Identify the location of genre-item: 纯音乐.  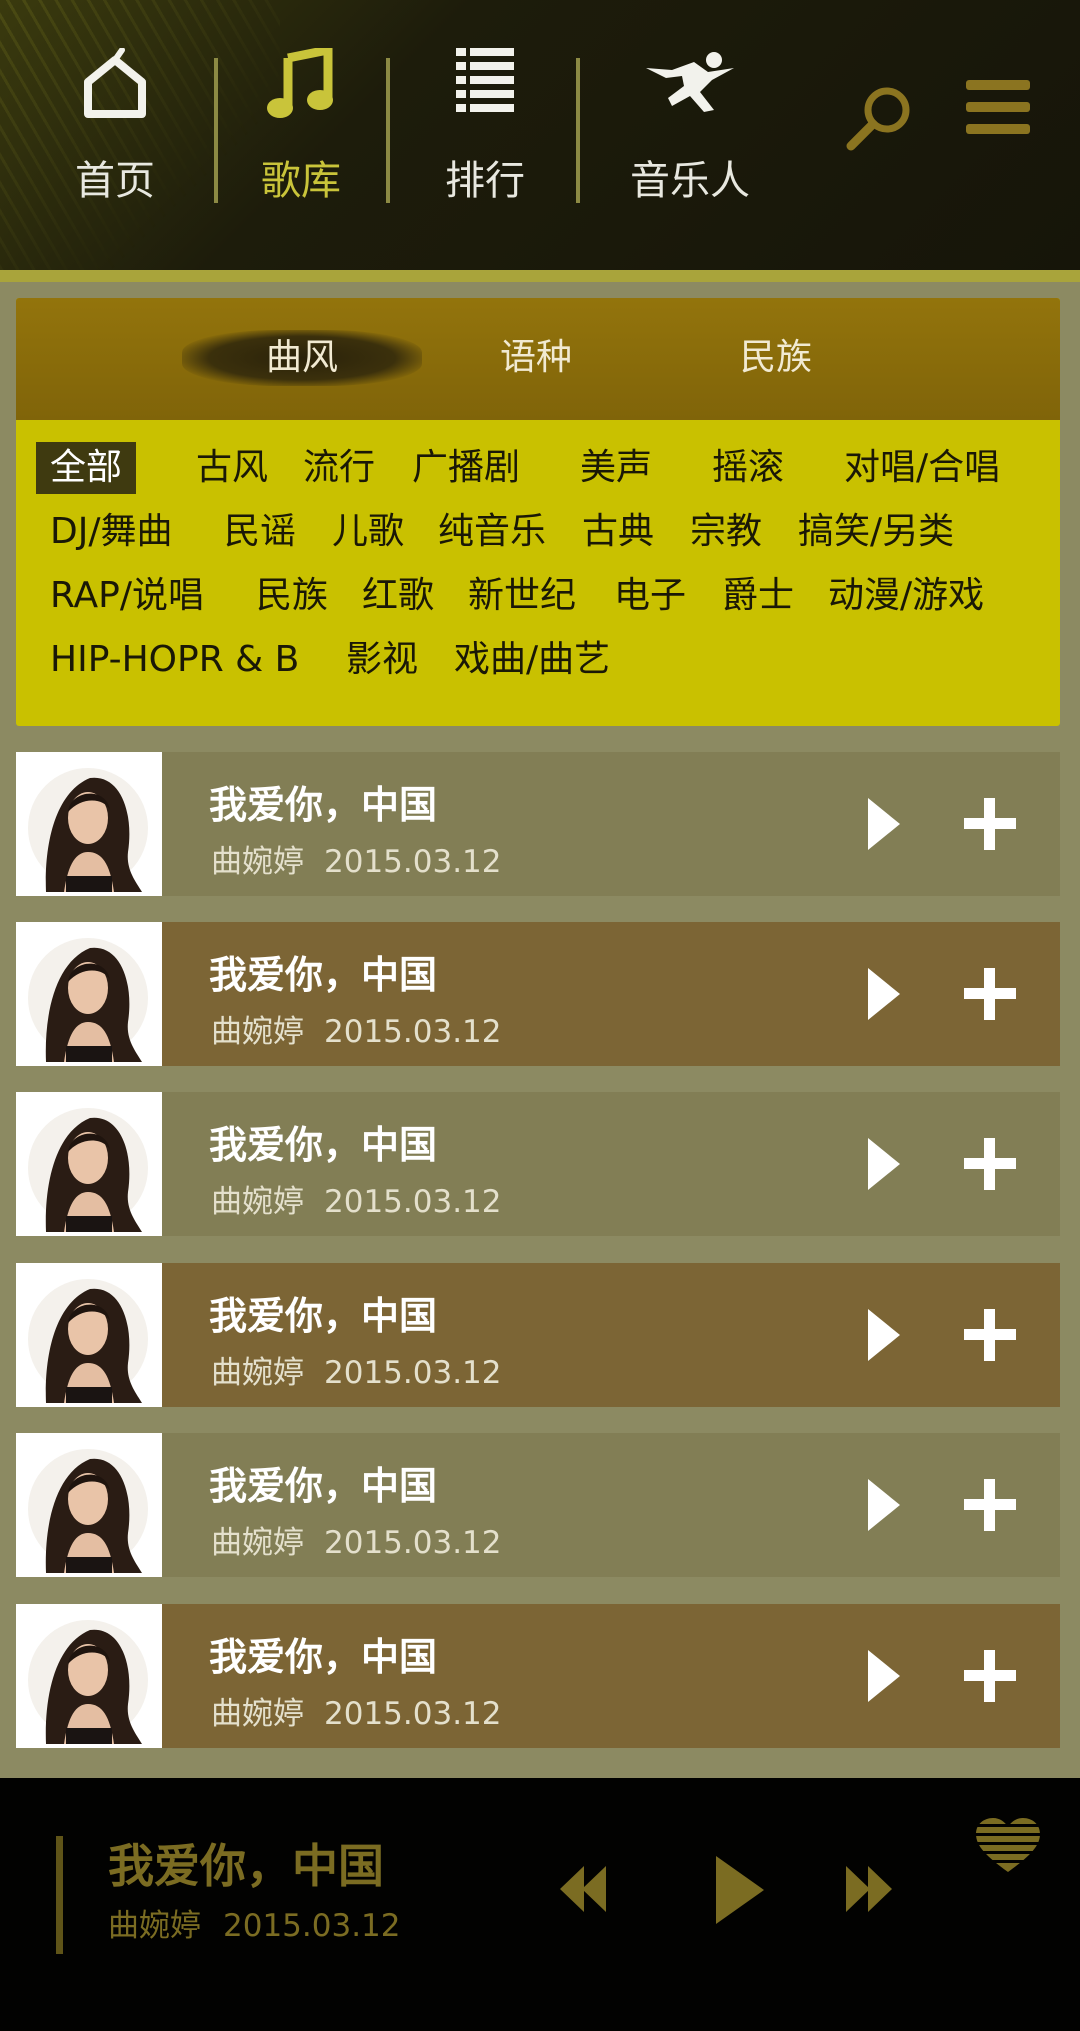
(492, 532).